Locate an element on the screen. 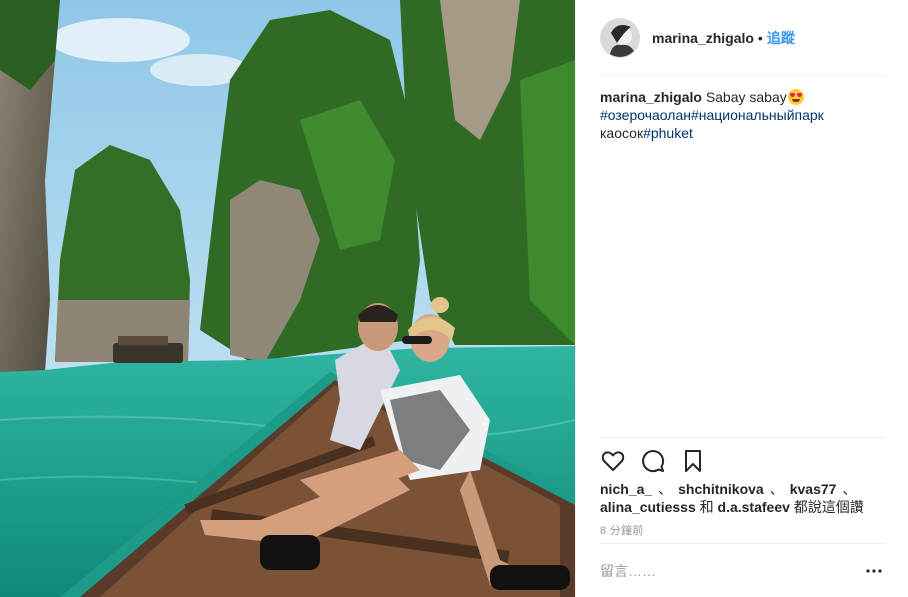 Image resolution: width=908 pixels, height=597 pixels. liked-by-user: nich_a_ is located at coordinates (626, 489).